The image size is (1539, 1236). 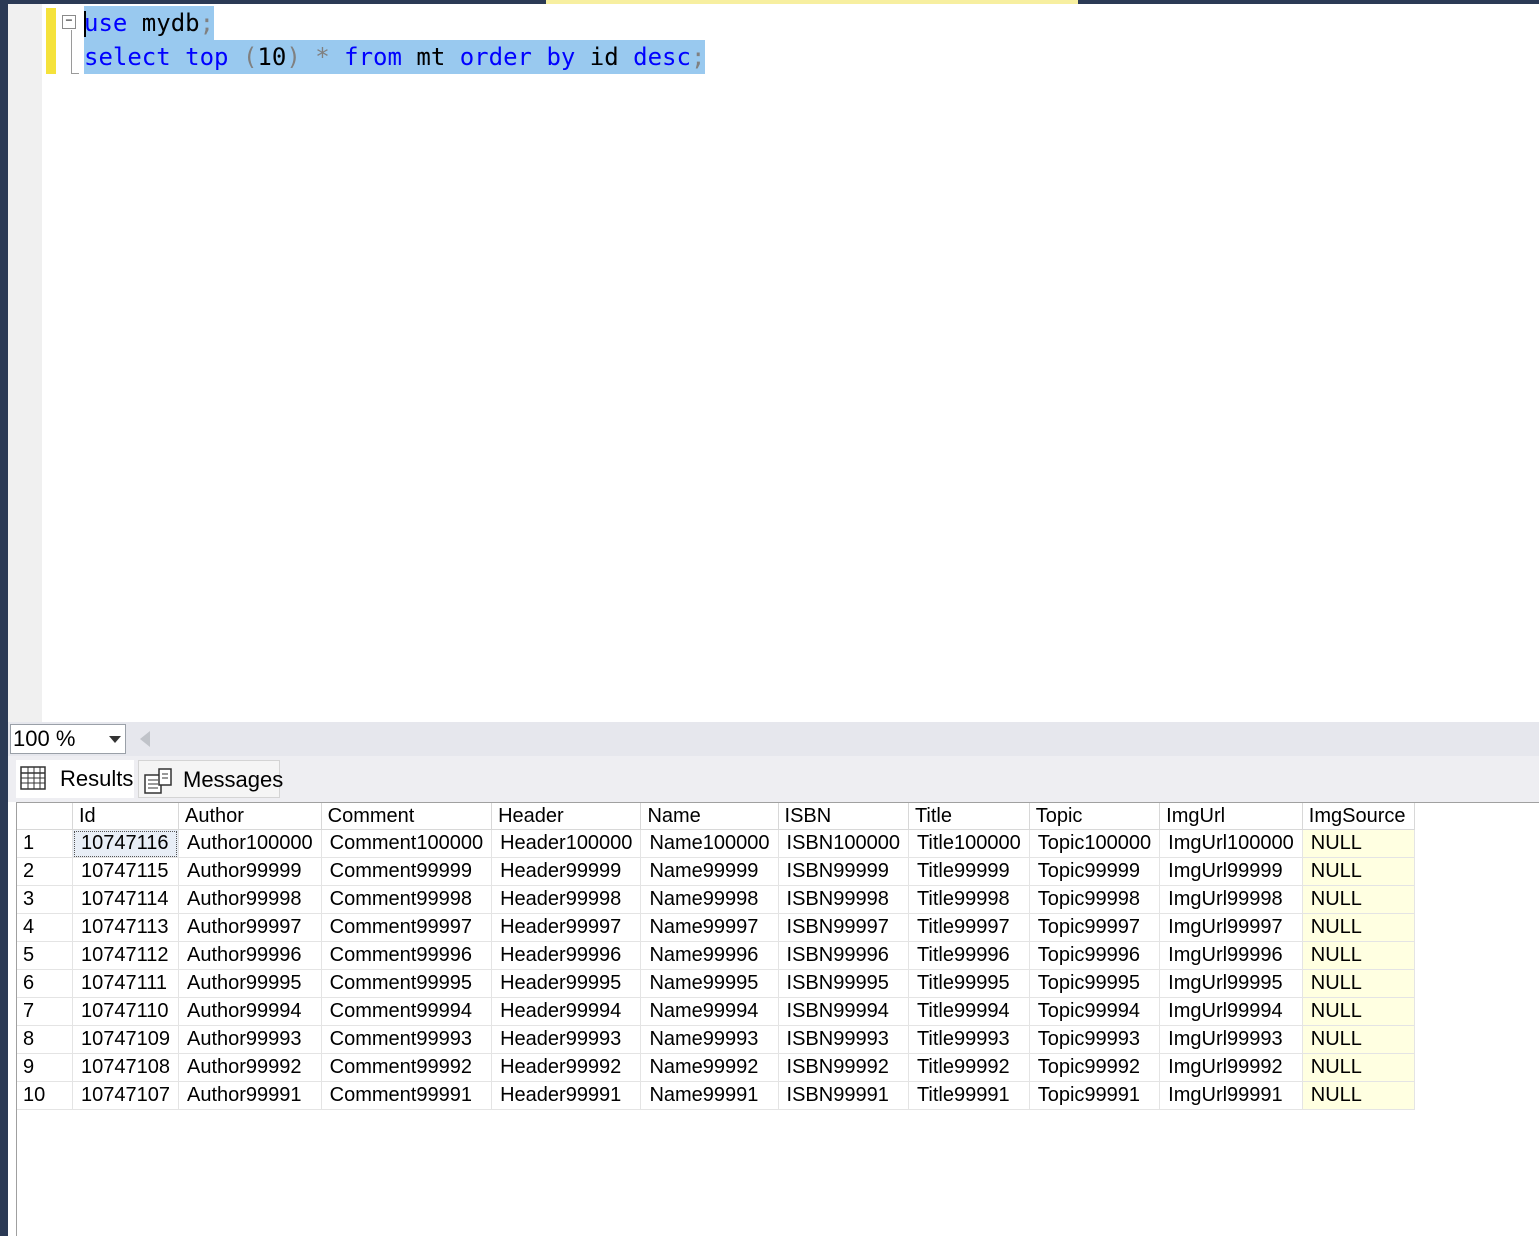 What do you see at coordinates (1231, 1067) in the screenshot?
I see `grid-cell: ImgUrl99992` at bounding box center [1231, 1067].